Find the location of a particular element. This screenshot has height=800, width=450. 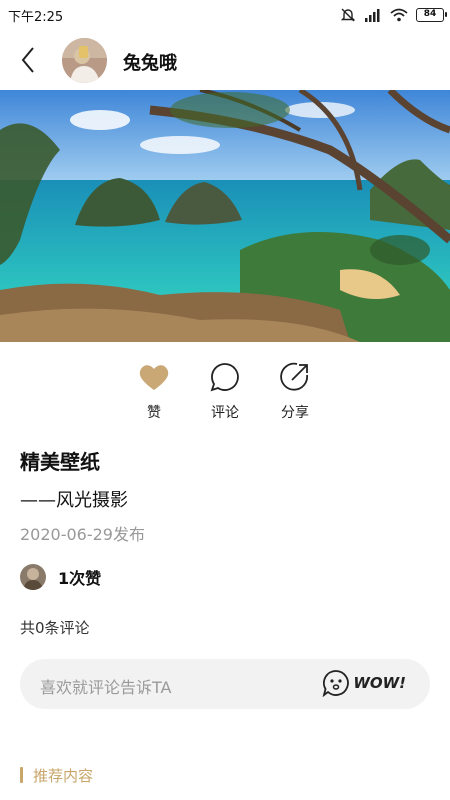

likes-row: 1次赞 is located at coordinates (60, 577).